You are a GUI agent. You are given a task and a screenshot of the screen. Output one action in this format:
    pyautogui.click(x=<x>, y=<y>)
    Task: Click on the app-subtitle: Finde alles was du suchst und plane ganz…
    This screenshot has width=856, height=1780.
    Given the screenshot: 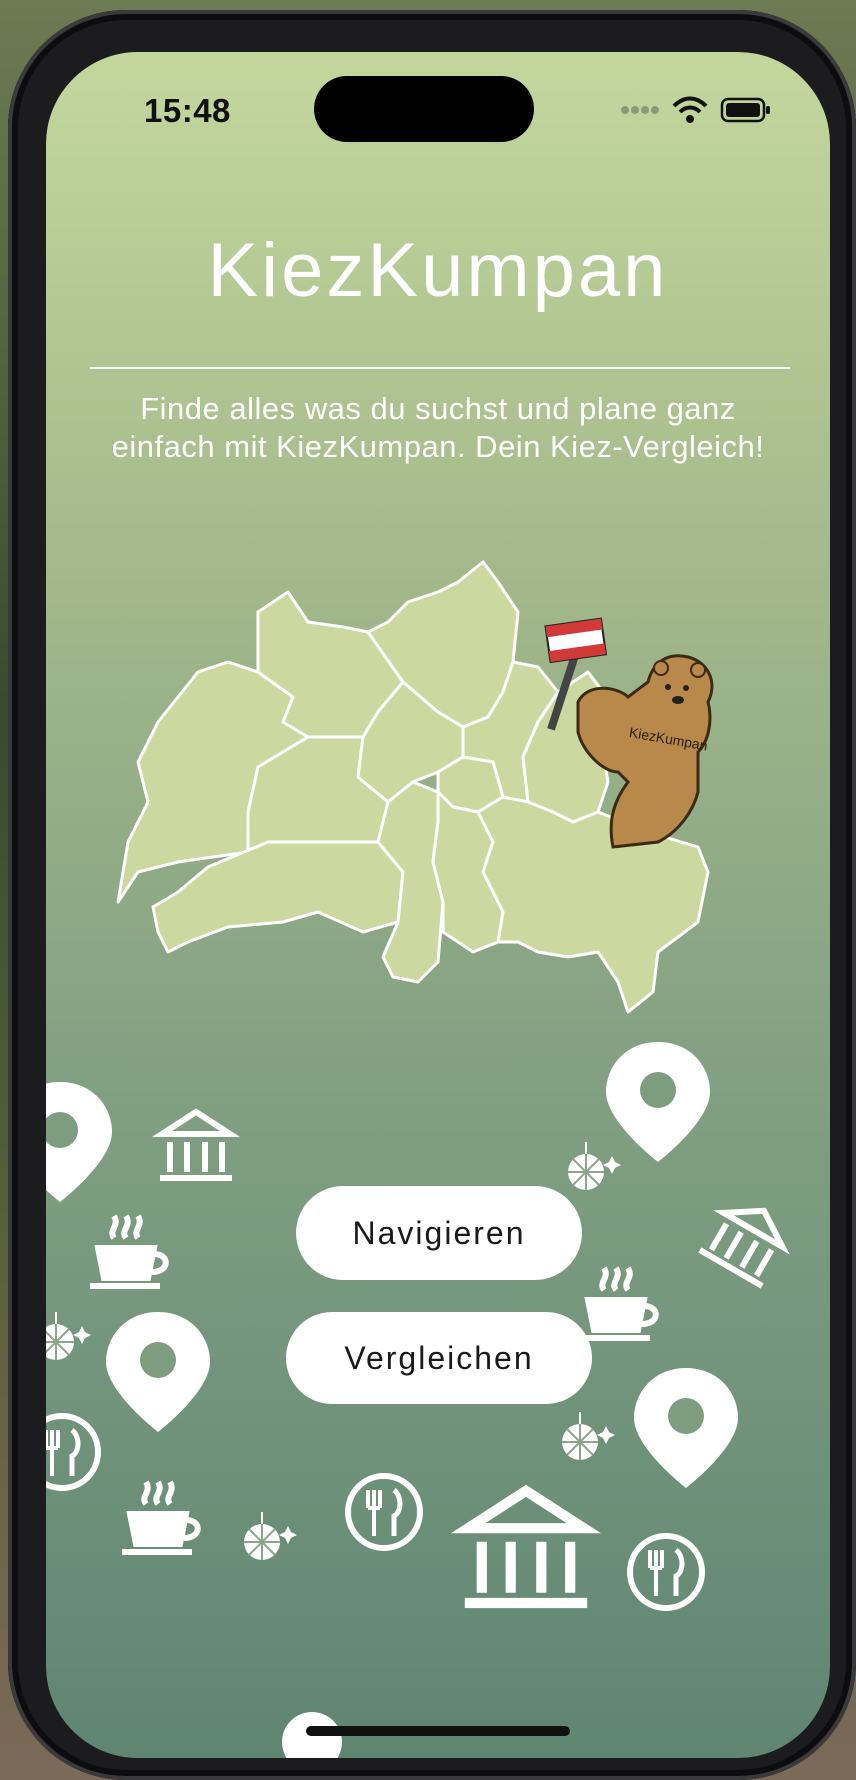 What is the action you would take?
    pyautogui.click(x=438, y=427)
    